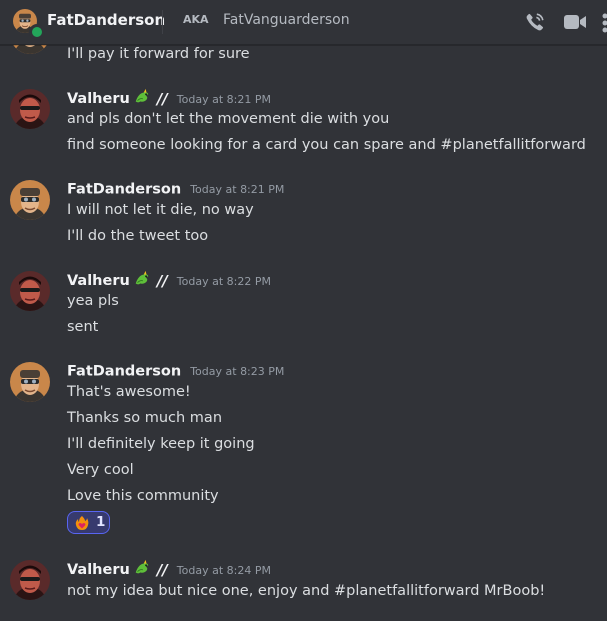  Describe the element at coordinates (169, 570) in the screenshot. I see `message-header: Valheru // Today at 8:24 PM` at that location.